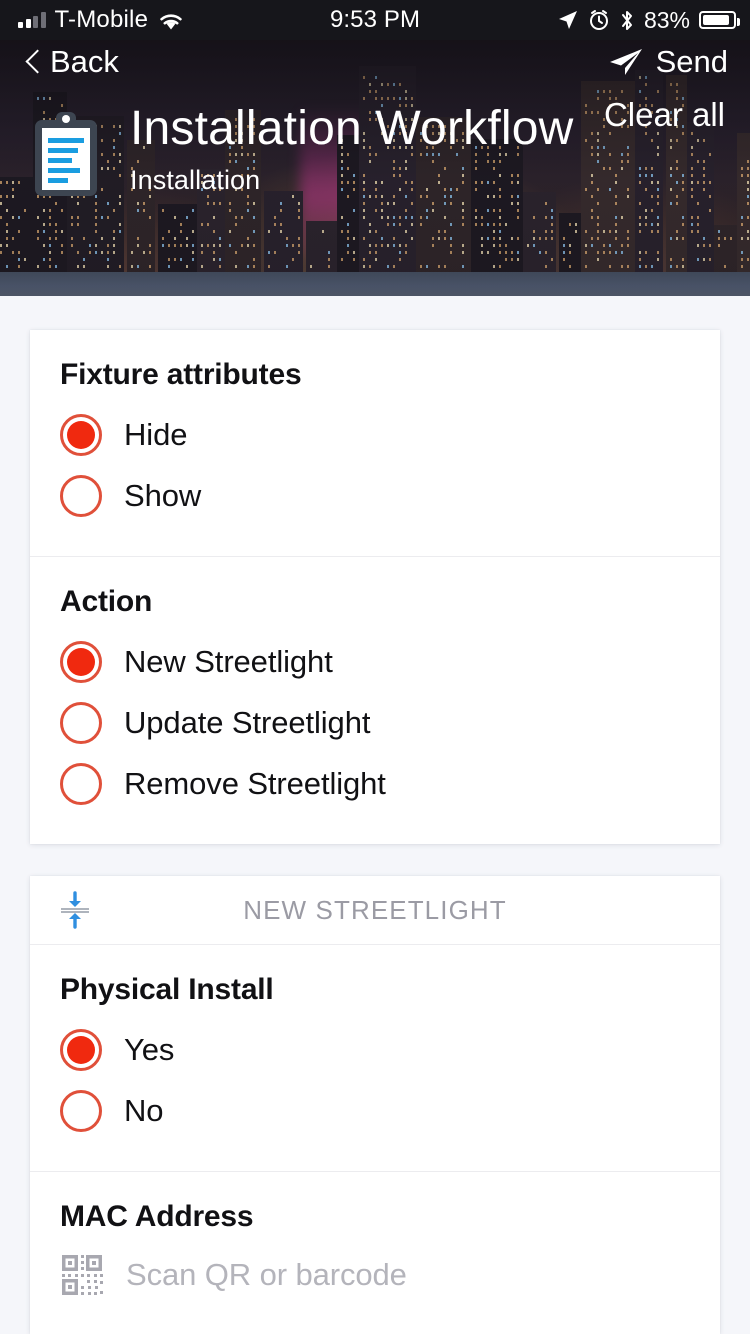 The width and height of the screenshot is (750, 1334). Describe the element at coordinates (33, 62) in the screenshot. I see `chevron-left-icon` at that location.